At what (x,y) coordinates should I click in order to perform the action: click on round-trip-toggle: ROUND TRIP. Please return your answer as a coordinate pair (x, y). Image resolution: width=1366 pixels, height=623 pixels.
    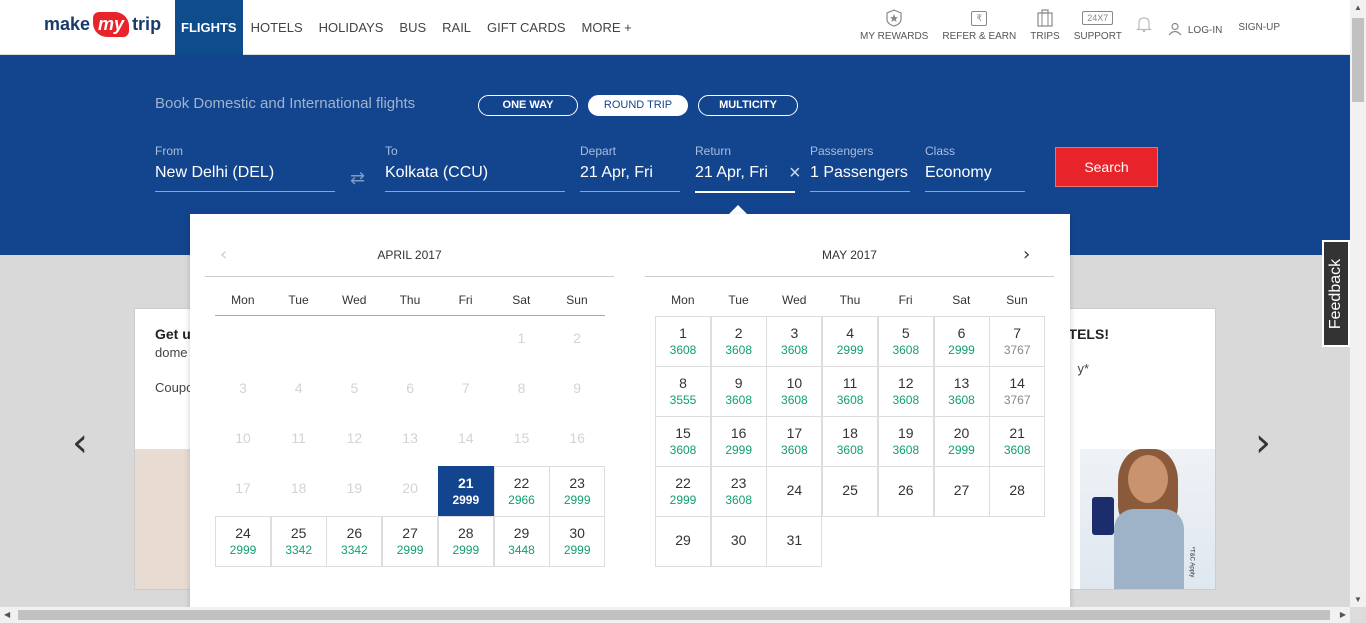
    Looking at the image, I should click on (638, 105).